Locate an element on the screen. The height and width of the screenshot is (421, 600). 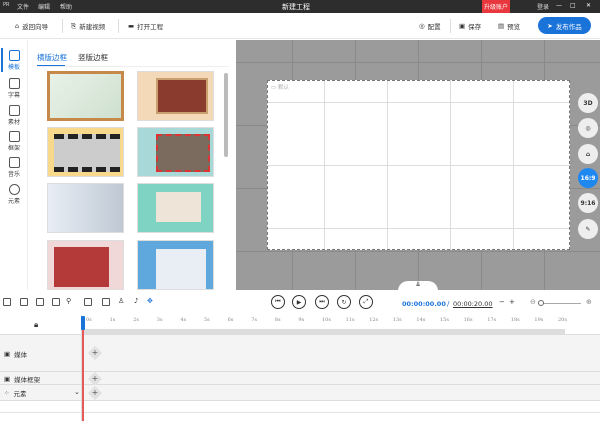
nav-template: 模板 is located at coordinates (14, 60).